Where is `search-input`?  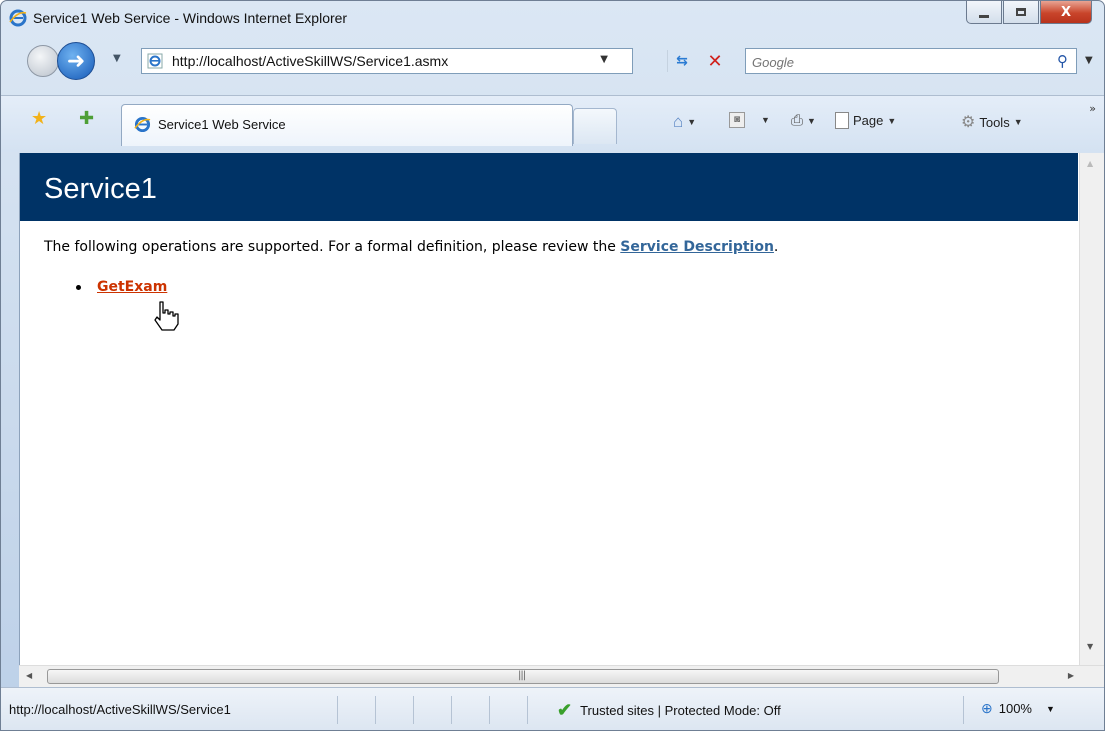
search-input is located at coordinates (892, 62).